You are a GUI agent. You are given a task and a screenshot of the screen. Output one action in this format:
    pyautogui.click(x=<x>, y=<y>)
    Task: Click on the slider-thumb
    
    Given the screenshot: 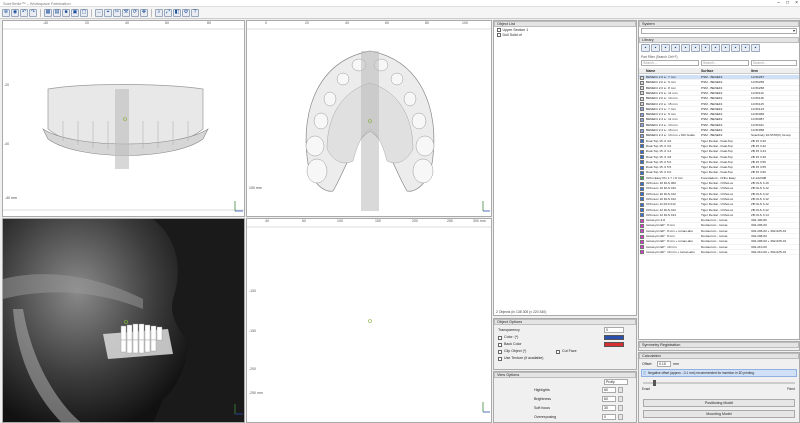 What is the action you would take?
    pyautogui.click(x=654, y=383)
    